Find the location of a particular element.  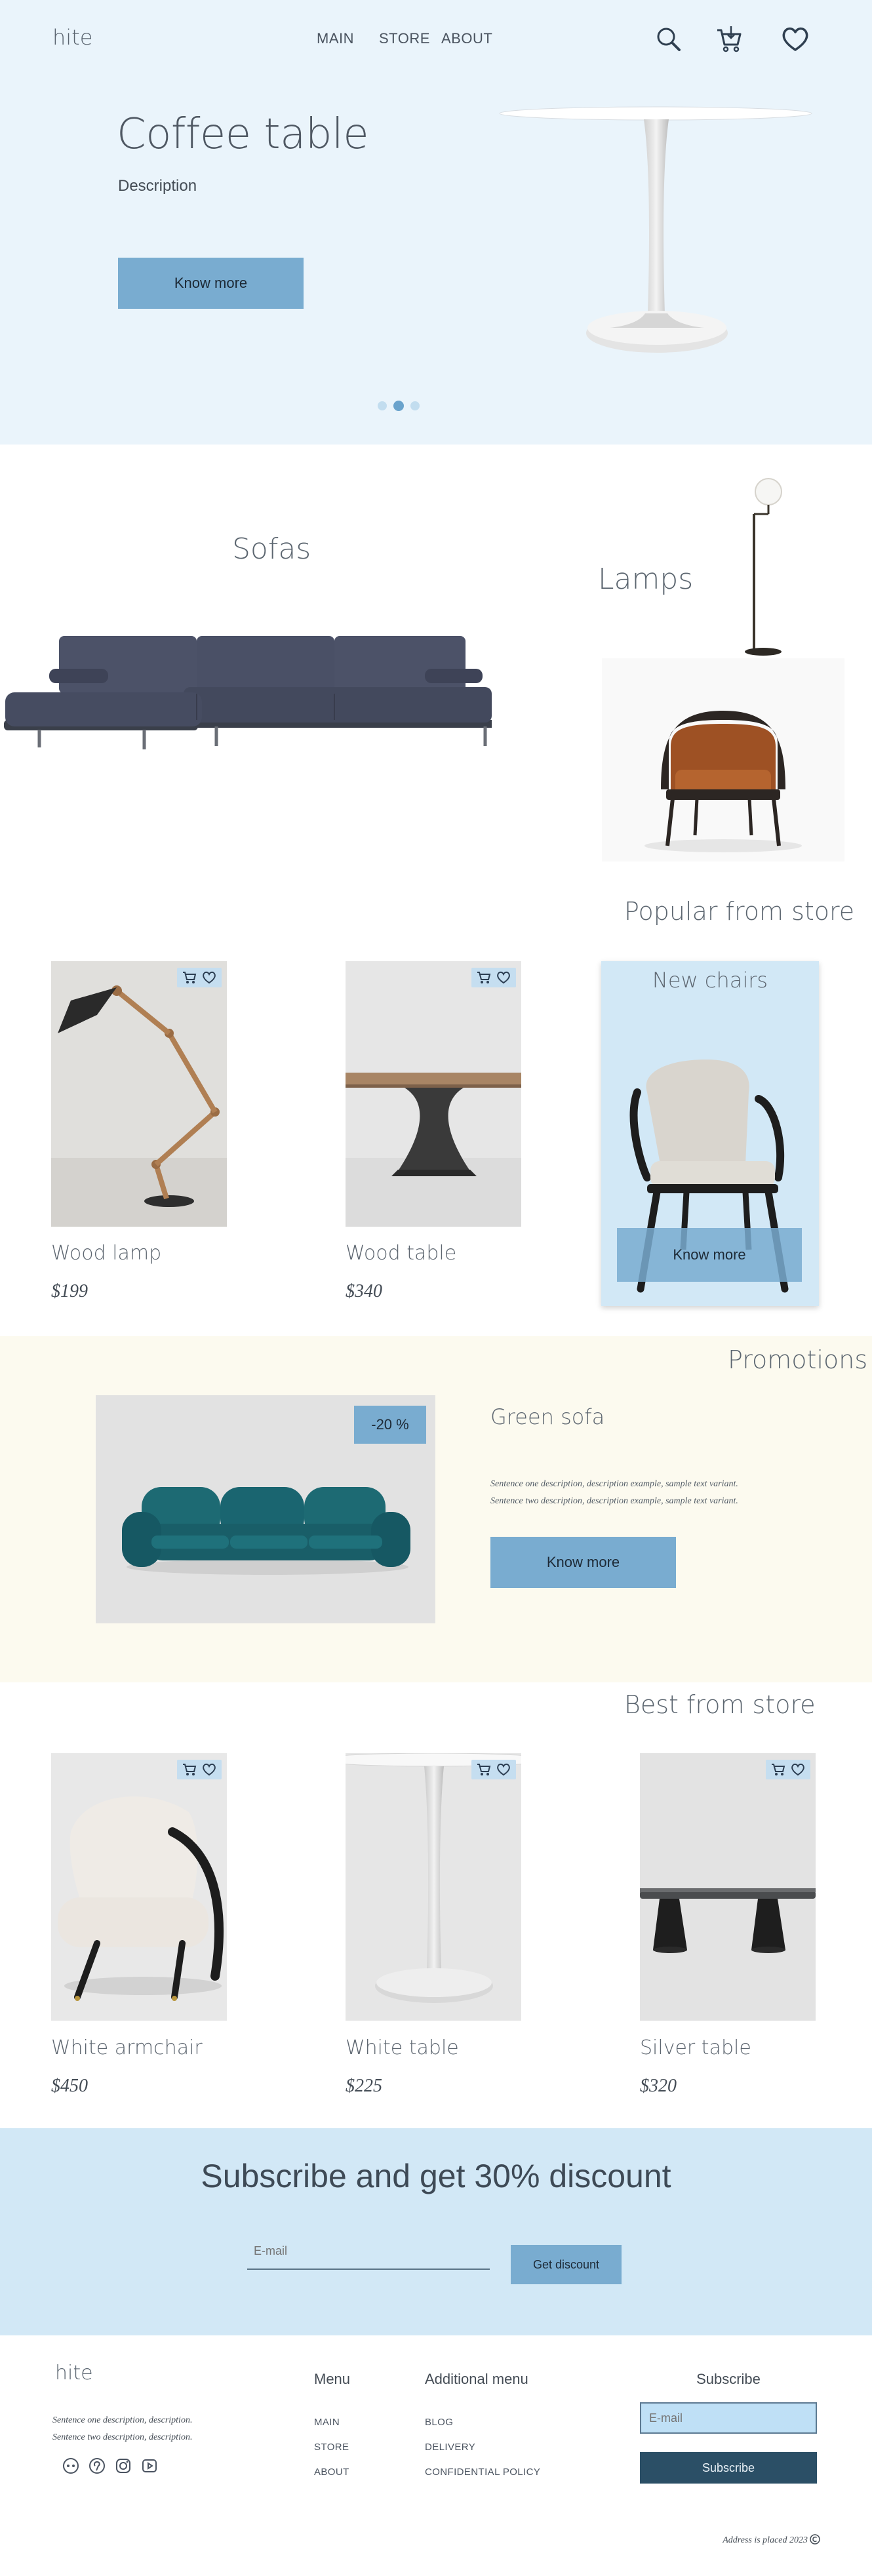

hero-title: Coffee table is located at coordinates (243, 134).